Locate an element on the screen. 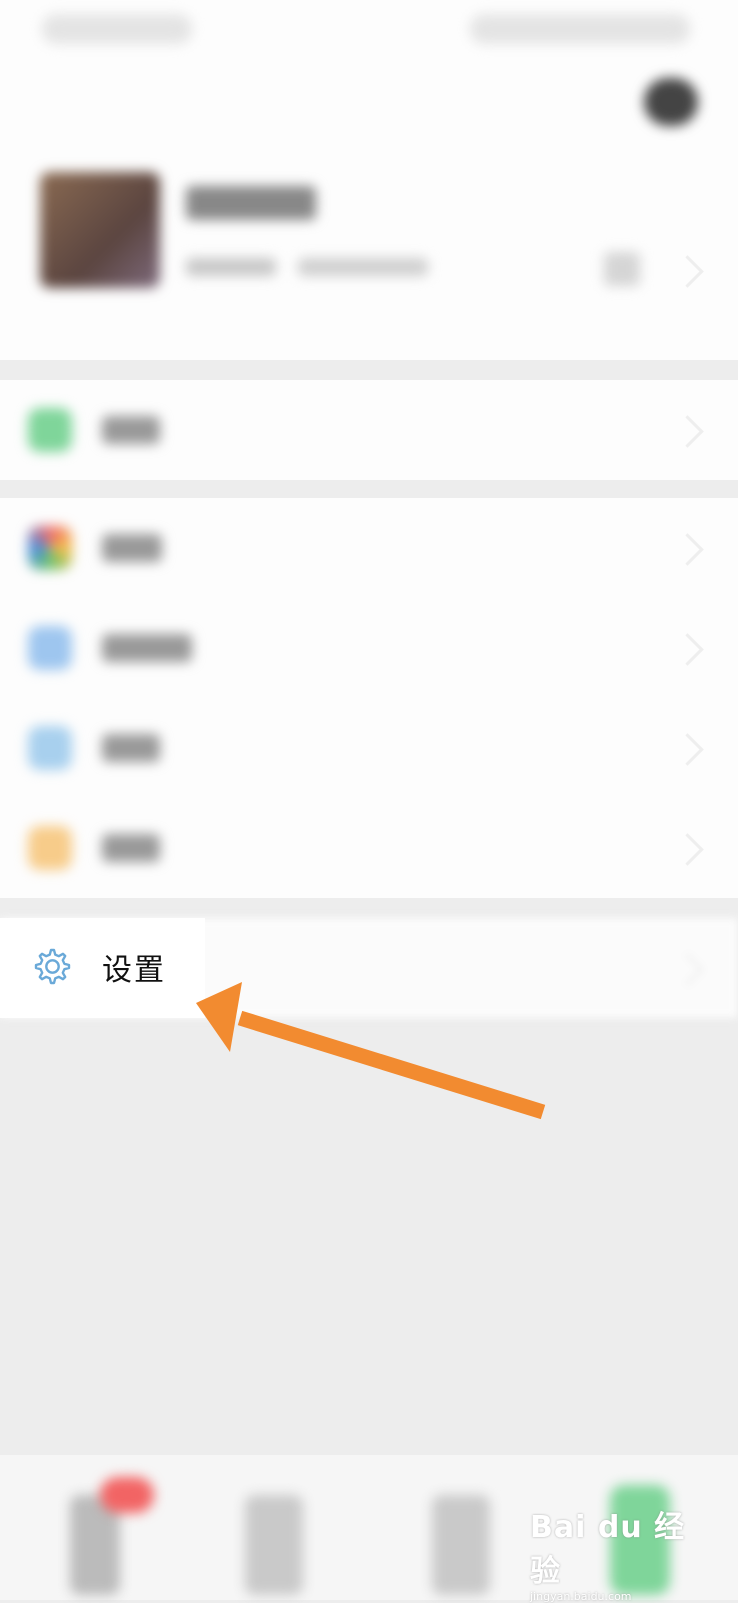 Image resolution: width=738 pixels, height=1603 pixels. arrow-annotation is located at coordinates (371, 1051).